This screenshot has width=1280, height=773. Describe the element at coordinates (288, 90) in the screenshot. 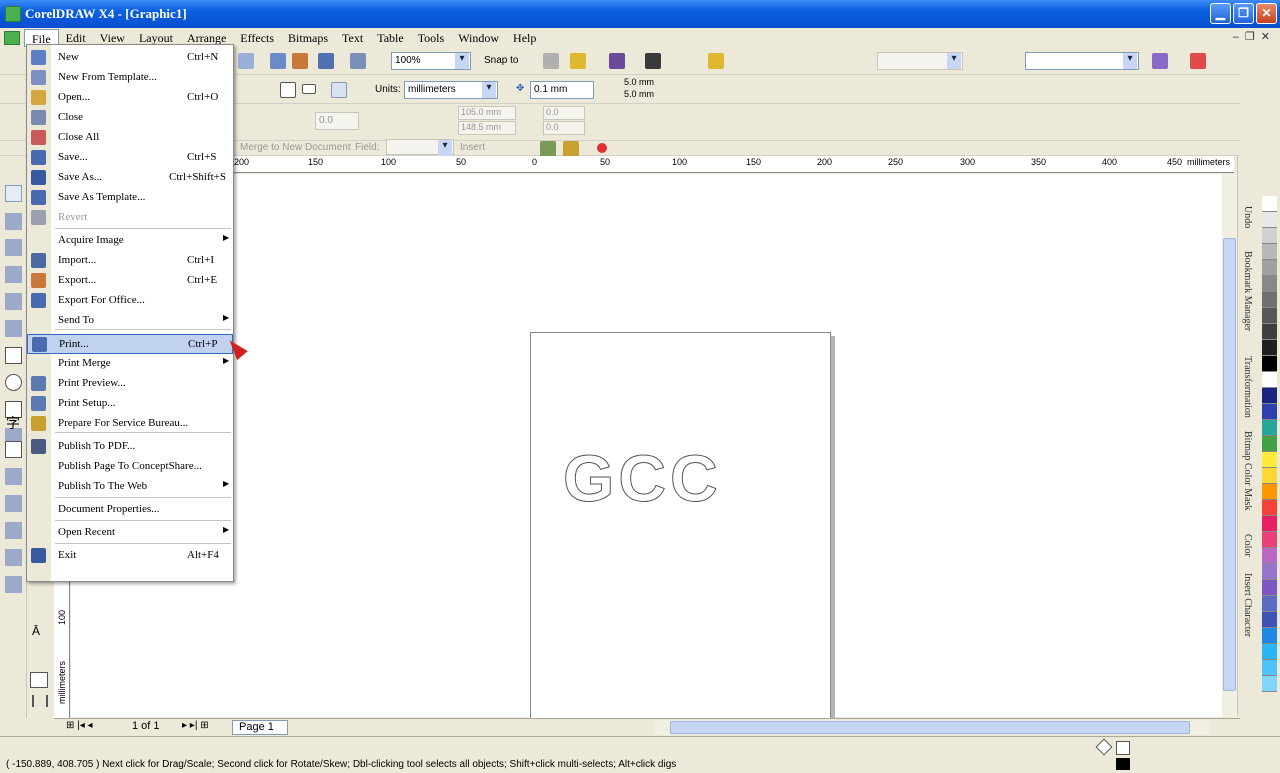

I see `portrait-icon` at that location.